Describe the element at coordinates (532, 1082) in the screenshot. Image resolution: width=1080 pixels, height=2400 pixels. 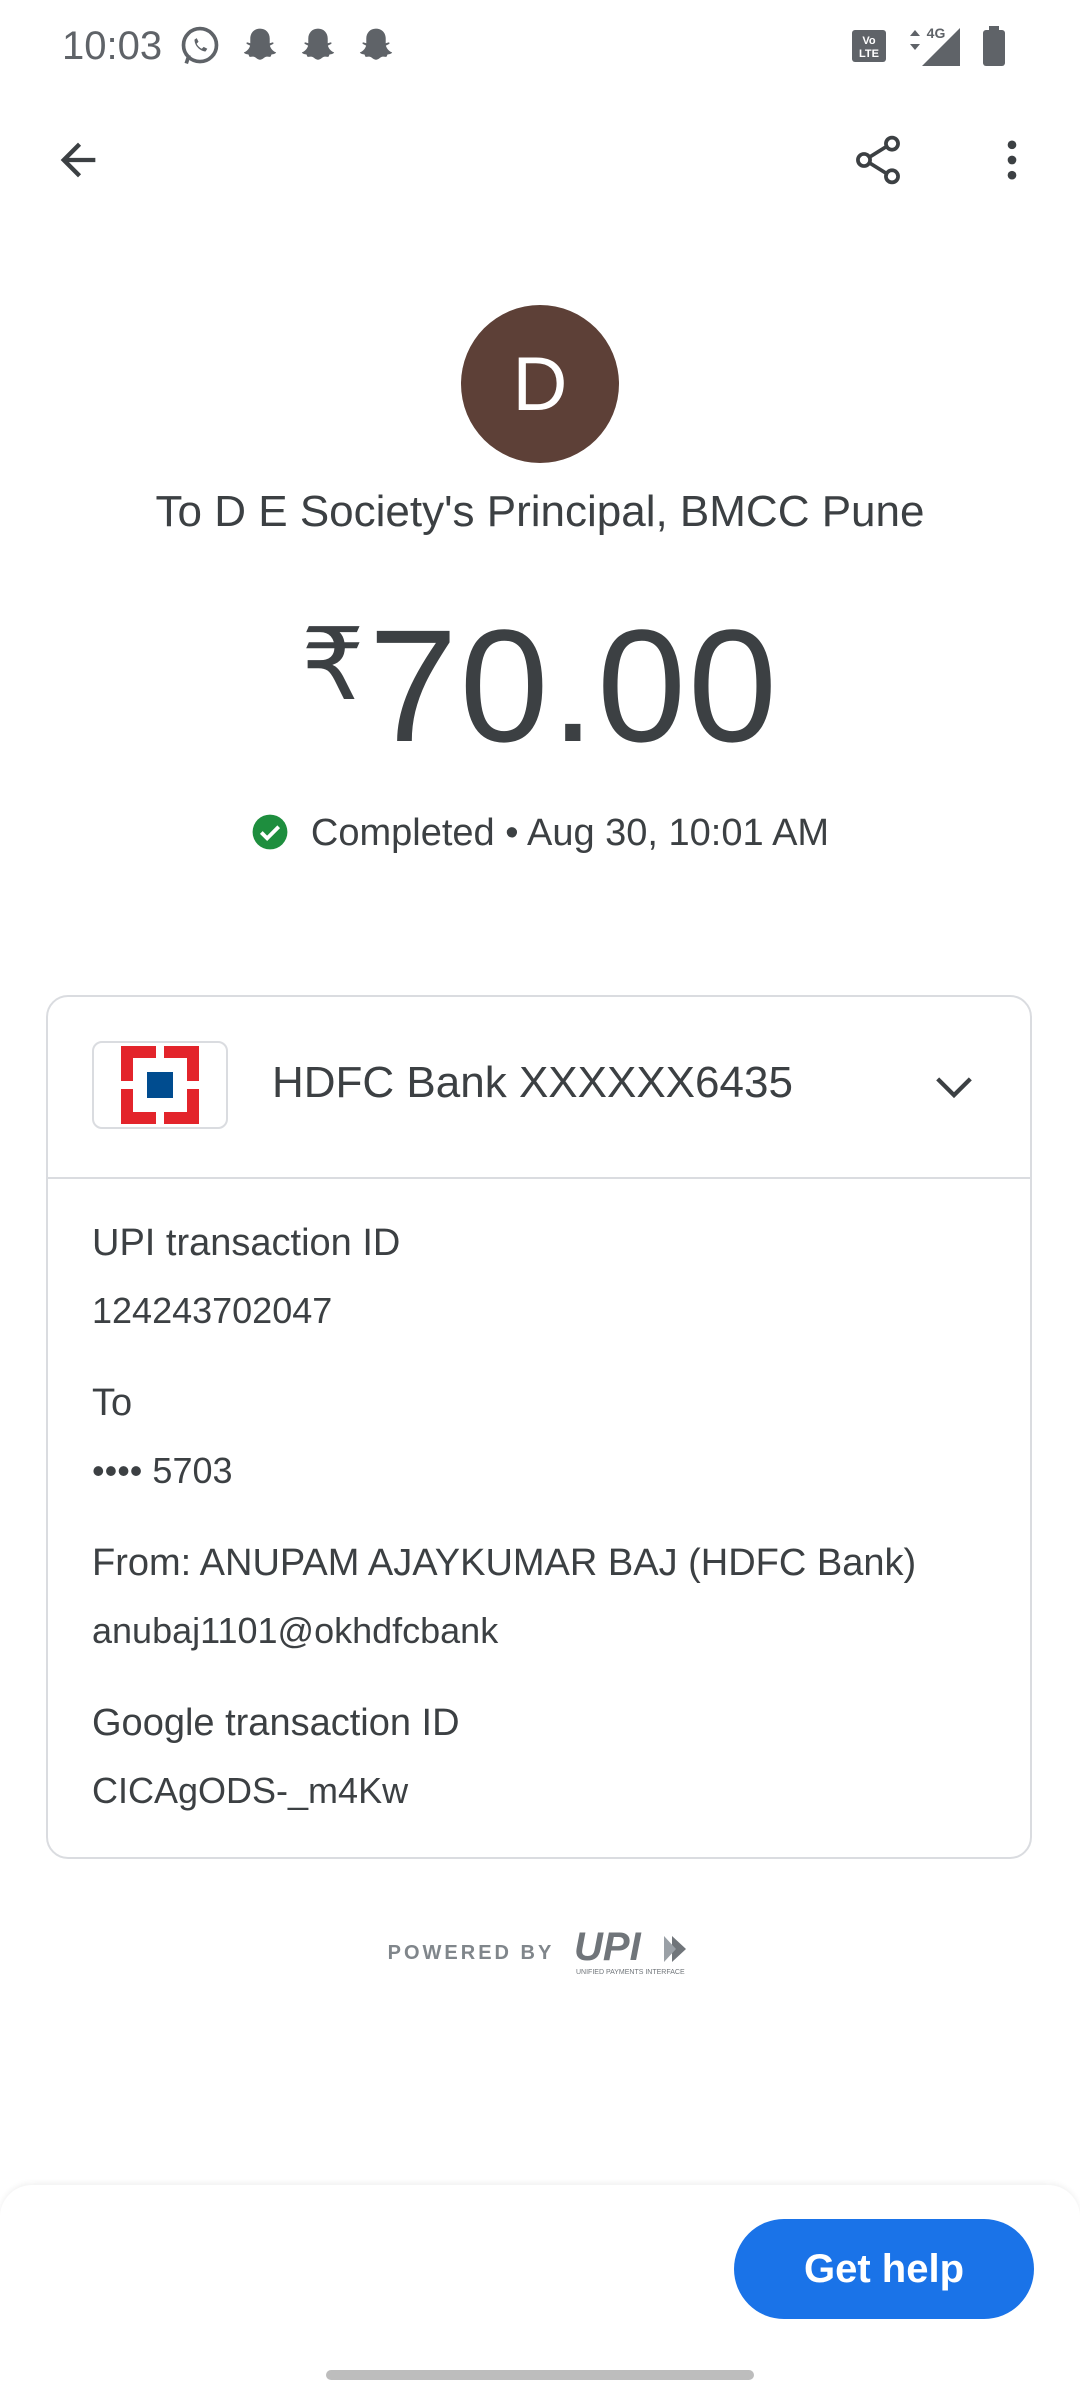
I see `bank-account-name: HDFC Bank XXXXXX6435` at that location.